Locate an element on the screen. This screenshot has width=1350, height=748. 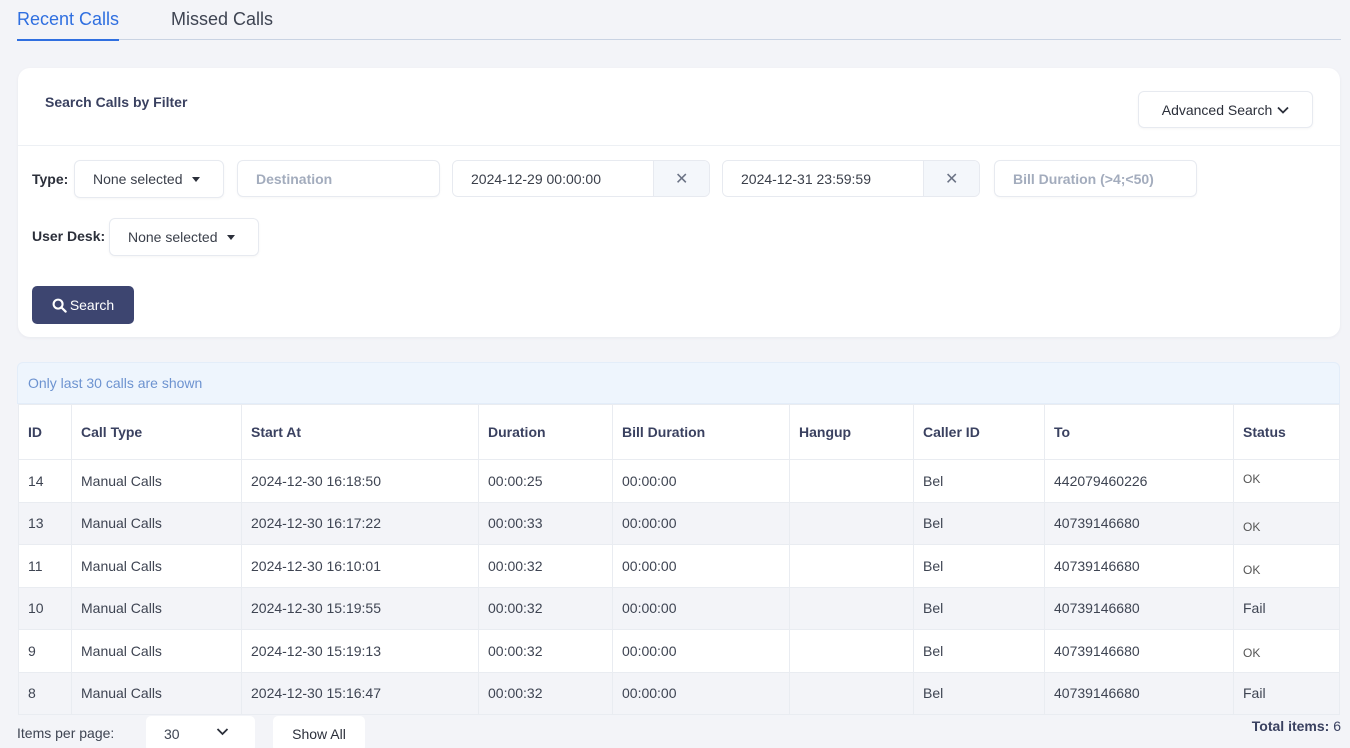
cell-status: Fail is located at coordinates (1286, 693).